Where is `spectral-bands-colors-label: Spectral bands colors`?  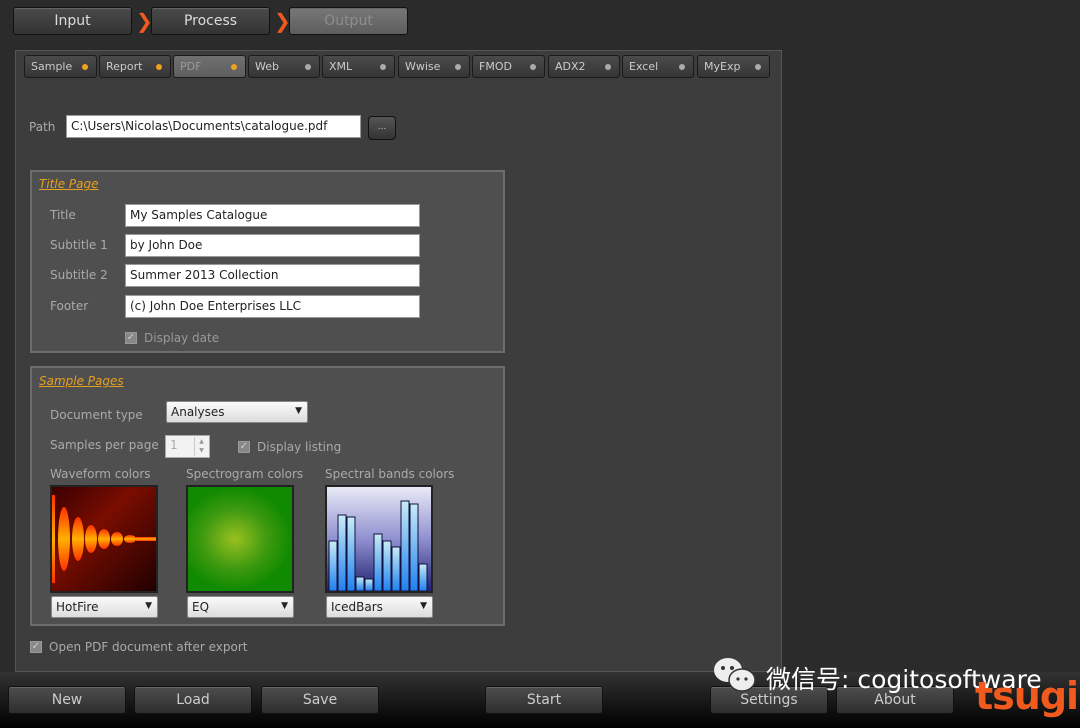 spectral-bands-colors-label: Spectral bands colors is located at coordinates (390, 474).